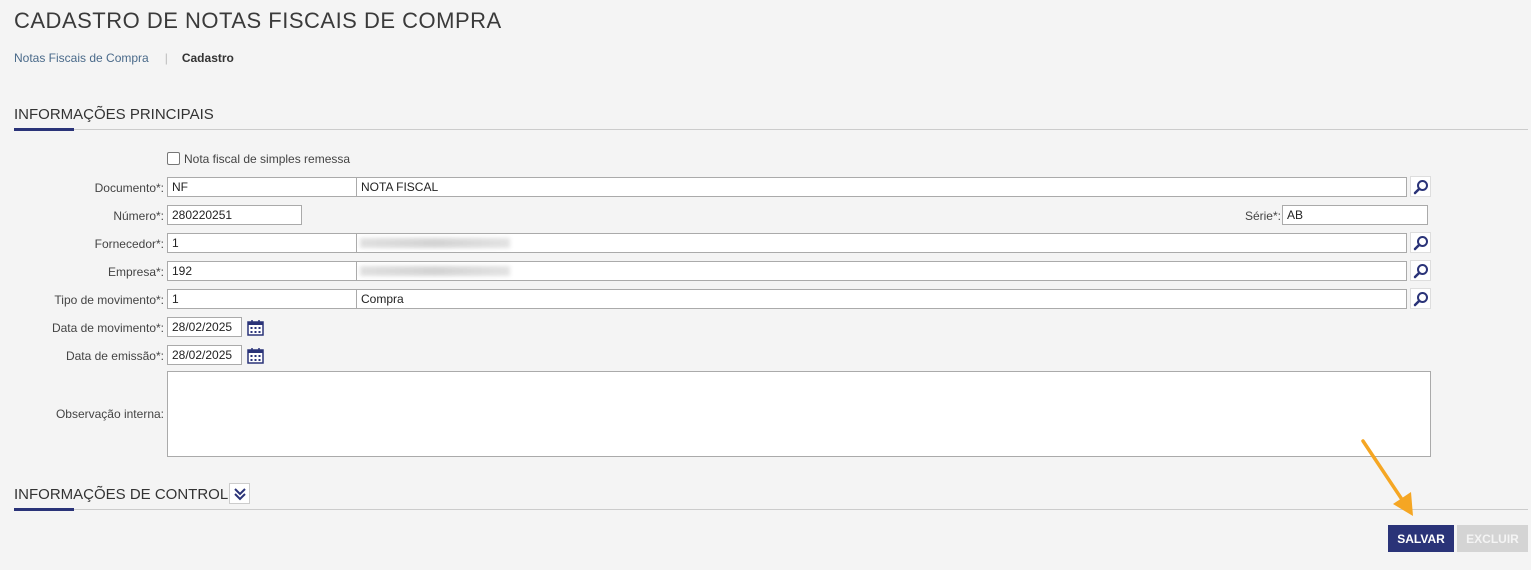  Describe the element at coordinates (126, 494) in the screenshot. I see `section-title-control: INFORMAÇÕES DE CONTROLE` at that location.